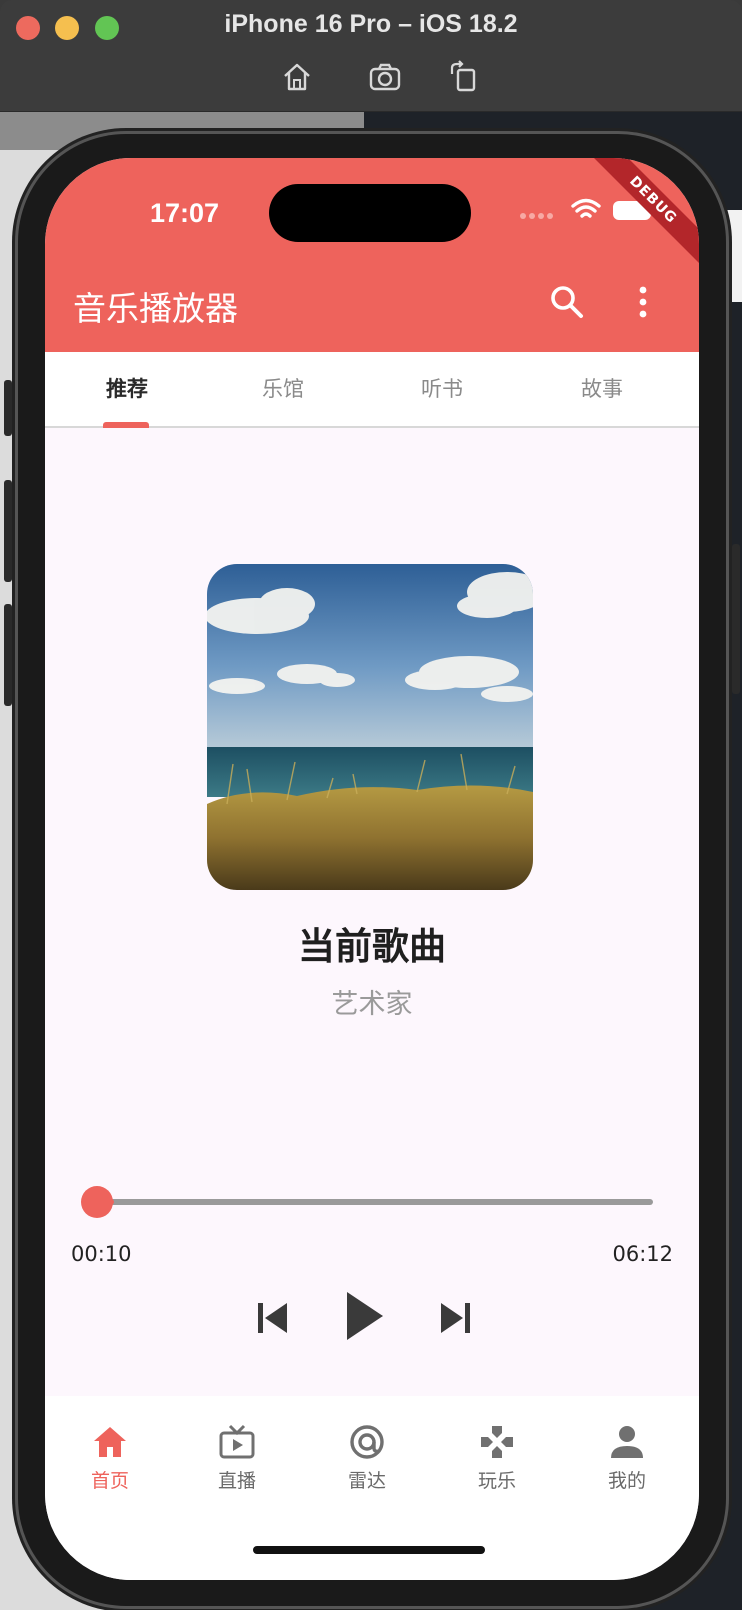 Image resolution: width=742 pixels, height=1610 pixels. What do you see at coordinates (496, 1481) in the screenshot?
I see `nav-play-label: 玩乐` at bounding box center [496, 1481].